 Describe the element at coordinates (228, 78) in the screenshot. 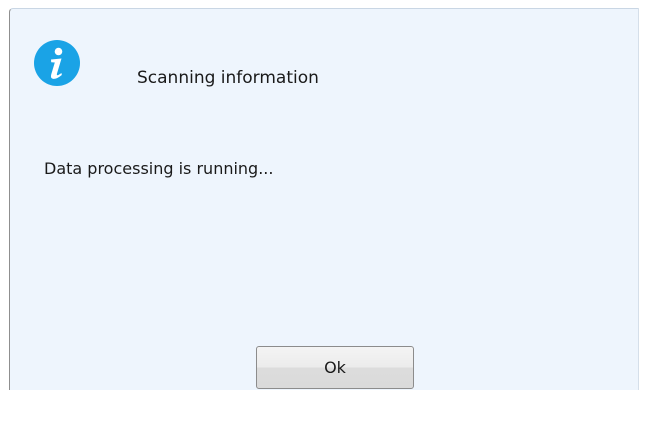

I see `dialog-title: Scanning information` at that location.